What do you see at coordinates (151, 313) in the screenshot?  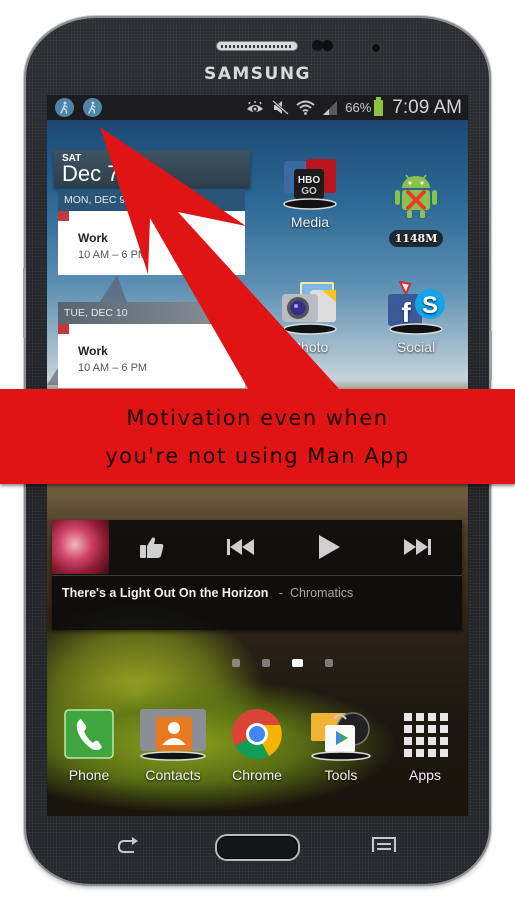 I see `calendar-day-header: TUE, DEC 10` at bounding box center [151, 313].